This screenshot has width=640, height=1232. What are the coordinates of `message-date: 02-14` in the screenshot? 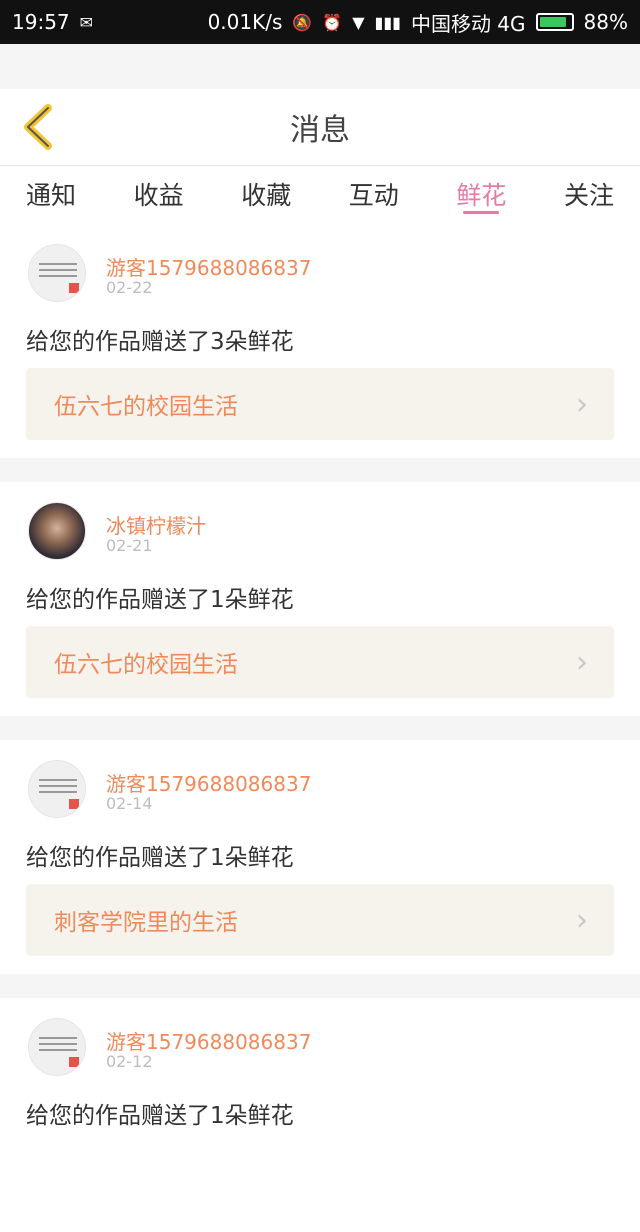 It's located at (129, 803).